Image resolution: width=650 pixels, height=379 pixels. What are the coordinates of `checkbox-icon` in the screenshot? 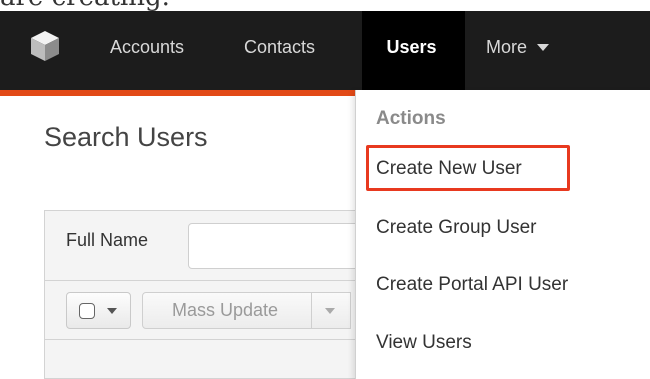 It's located at (87, 311).